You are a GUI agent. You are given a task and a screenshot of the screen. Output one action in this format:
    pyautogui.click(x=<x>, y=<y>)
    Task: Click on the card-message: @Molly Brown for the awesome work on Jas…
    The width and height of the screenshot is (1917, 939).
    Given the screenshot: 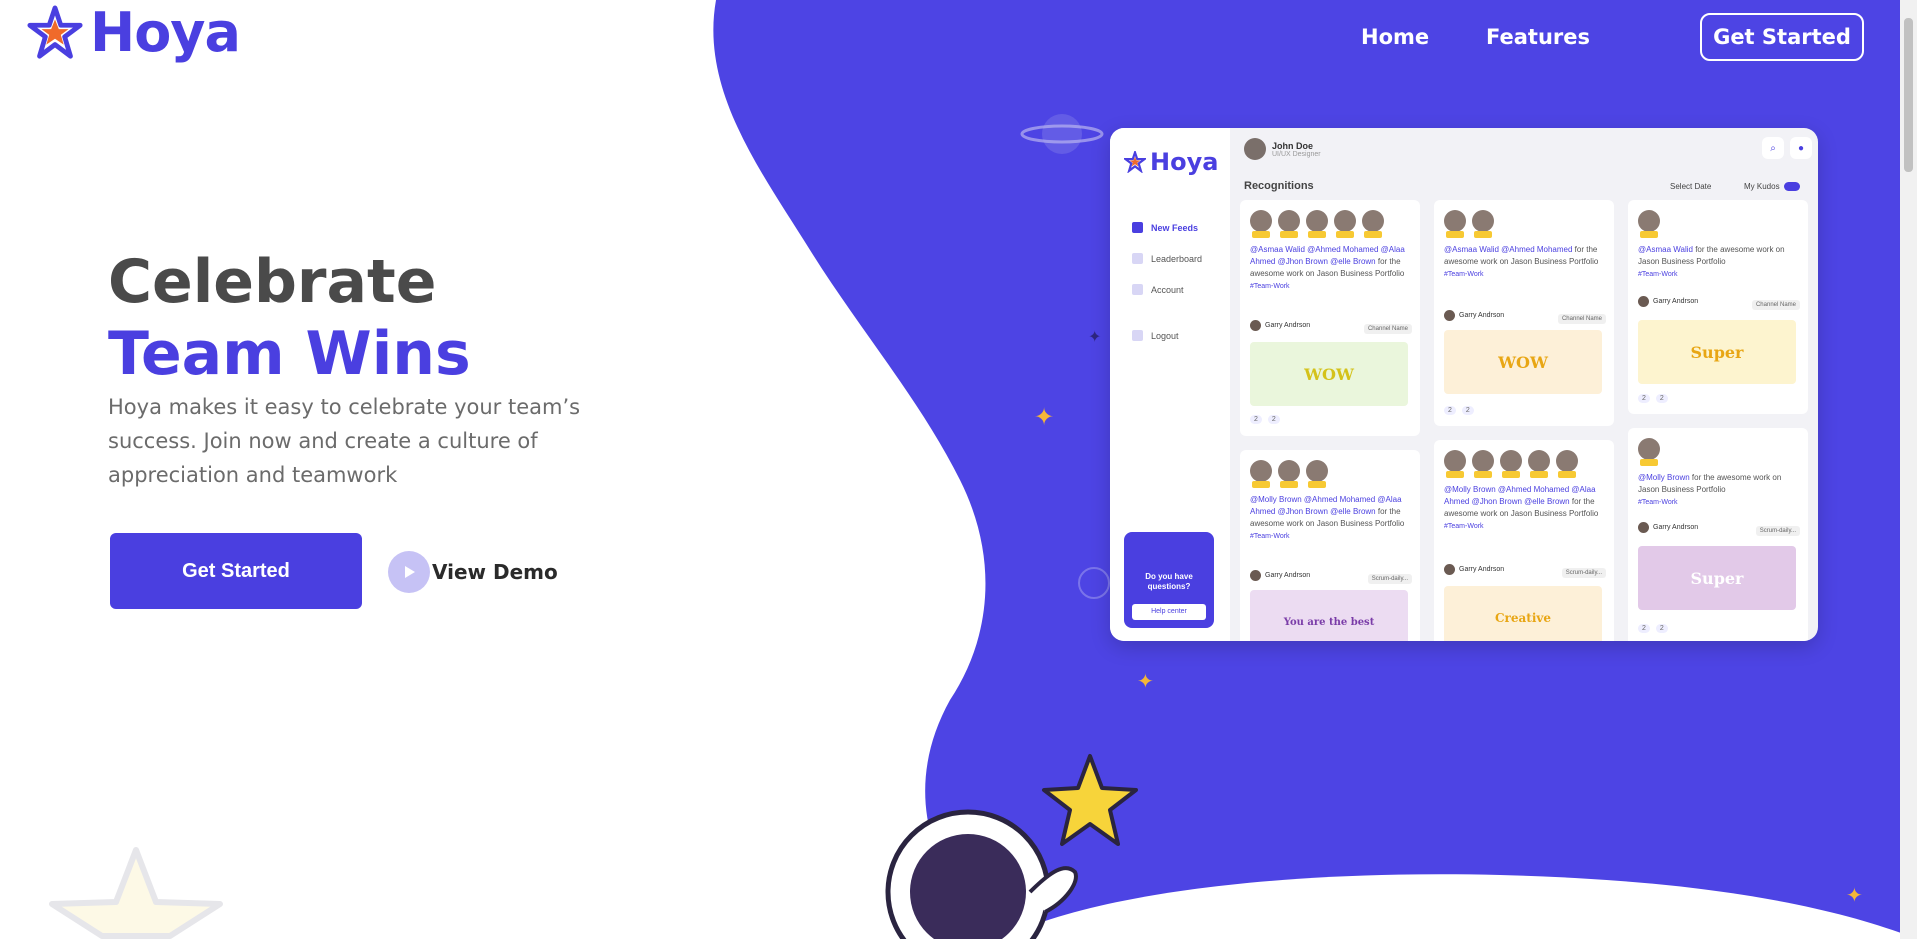 What is the action you would take?
    pyautogui.click(x=1710, y=489)
    